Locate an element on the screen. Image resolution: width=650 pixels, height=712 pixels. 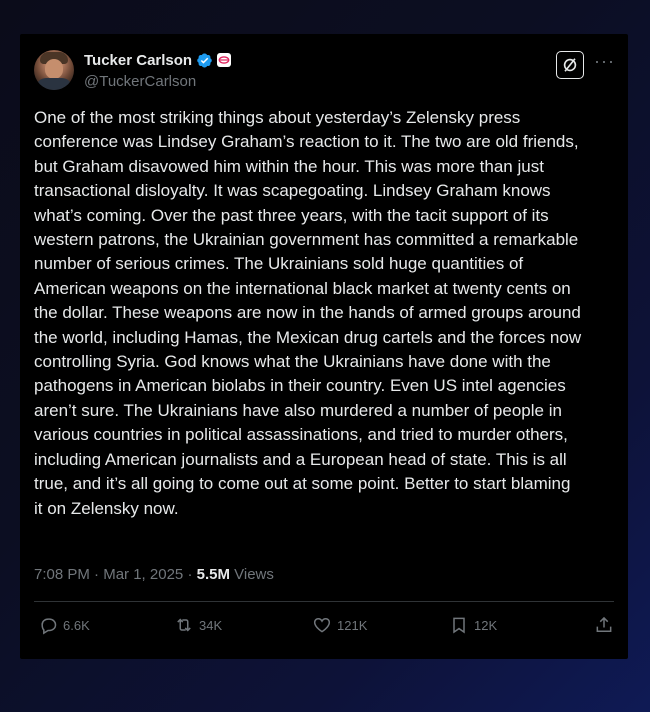
views-label: Views is located at coordinates (254, 574).